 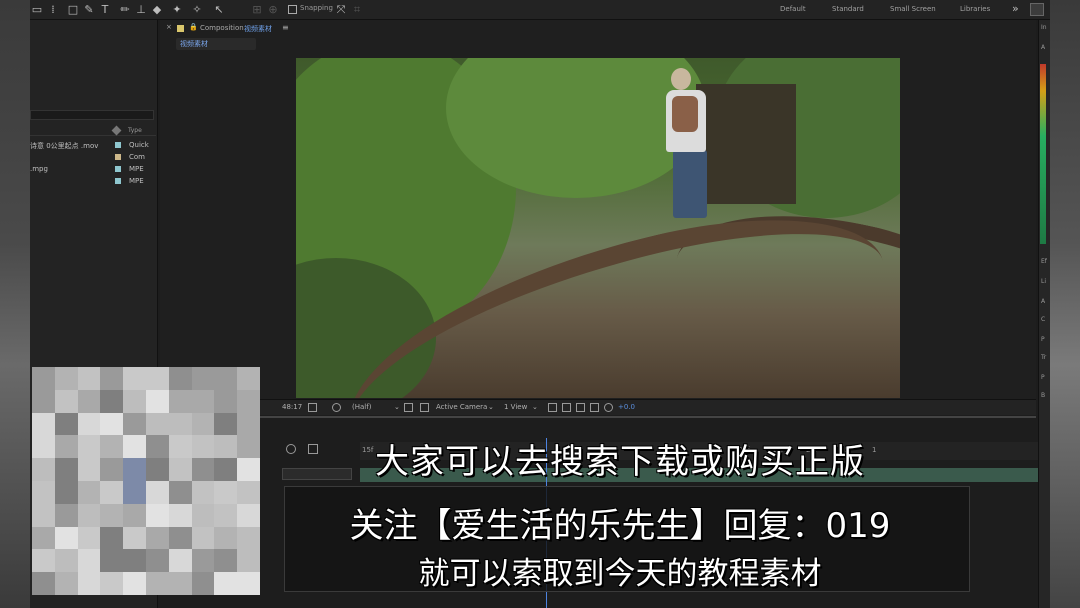 I want to click on rectangle-tool-icon: □, so click(x=73, y=10).